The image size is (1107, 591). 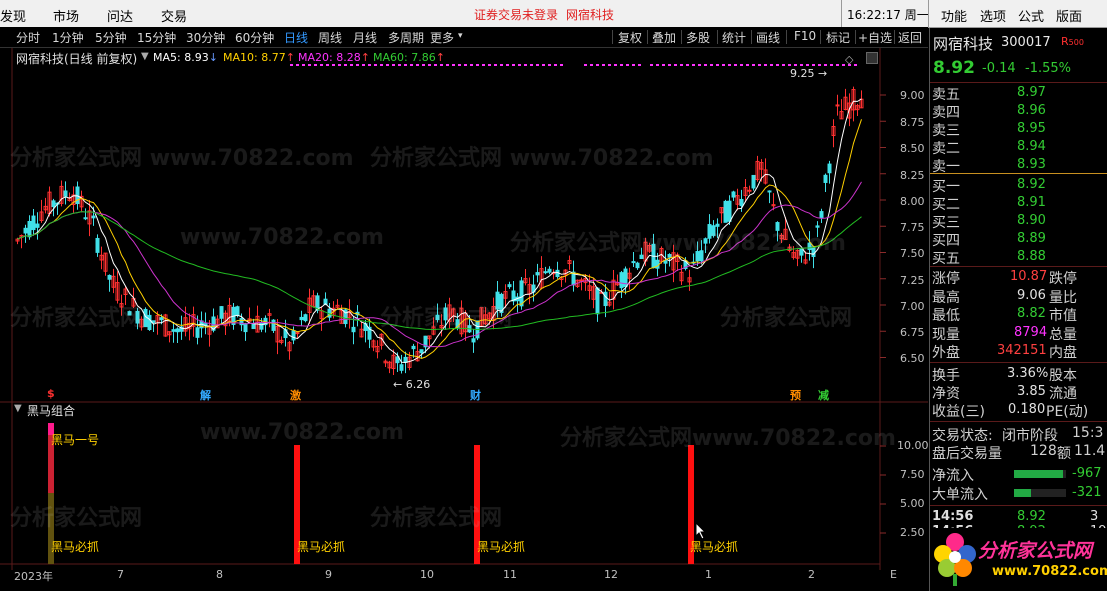 I want to click on ask-label: 卖二, so click(x=946, y=149).